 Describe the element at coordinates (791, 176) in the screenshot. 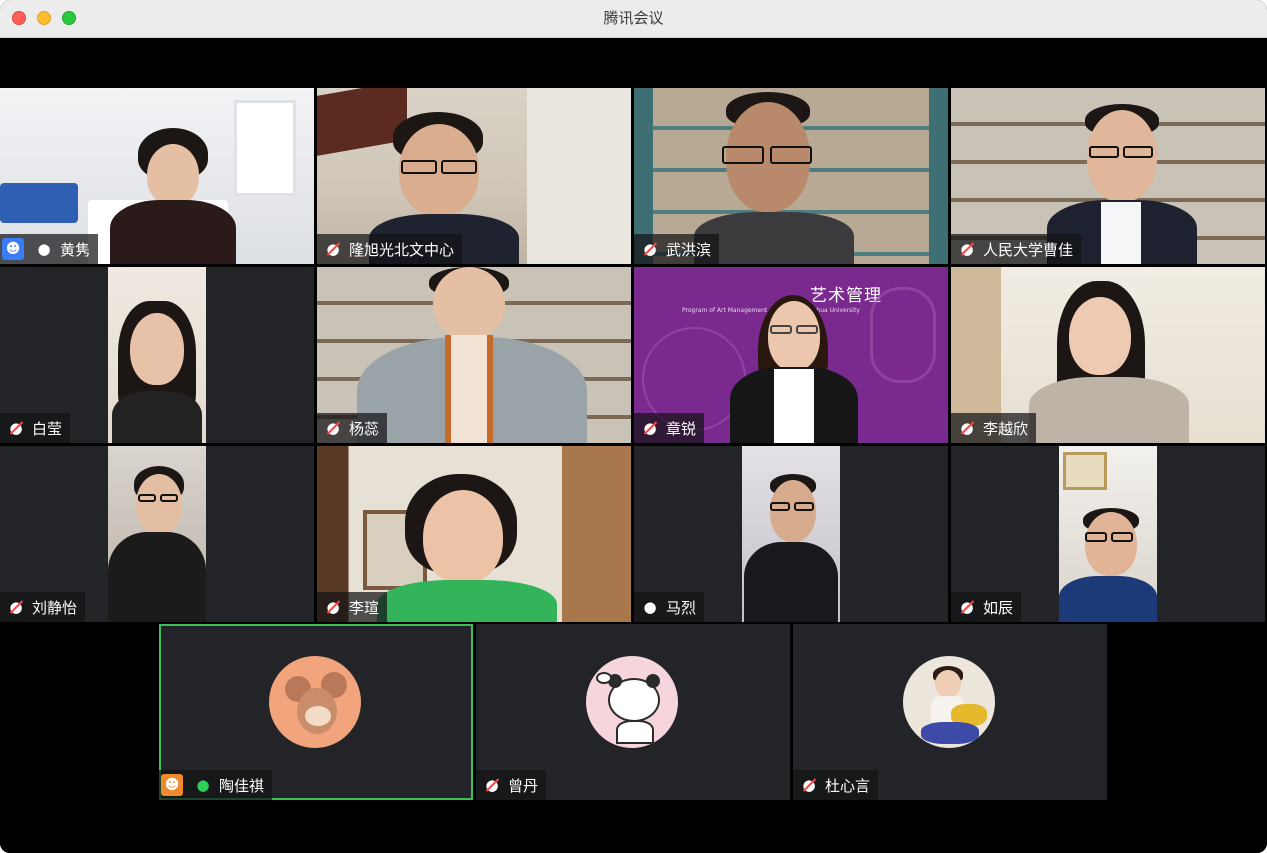

I see `participant-tile-3: ● 武洪滨` at that location.